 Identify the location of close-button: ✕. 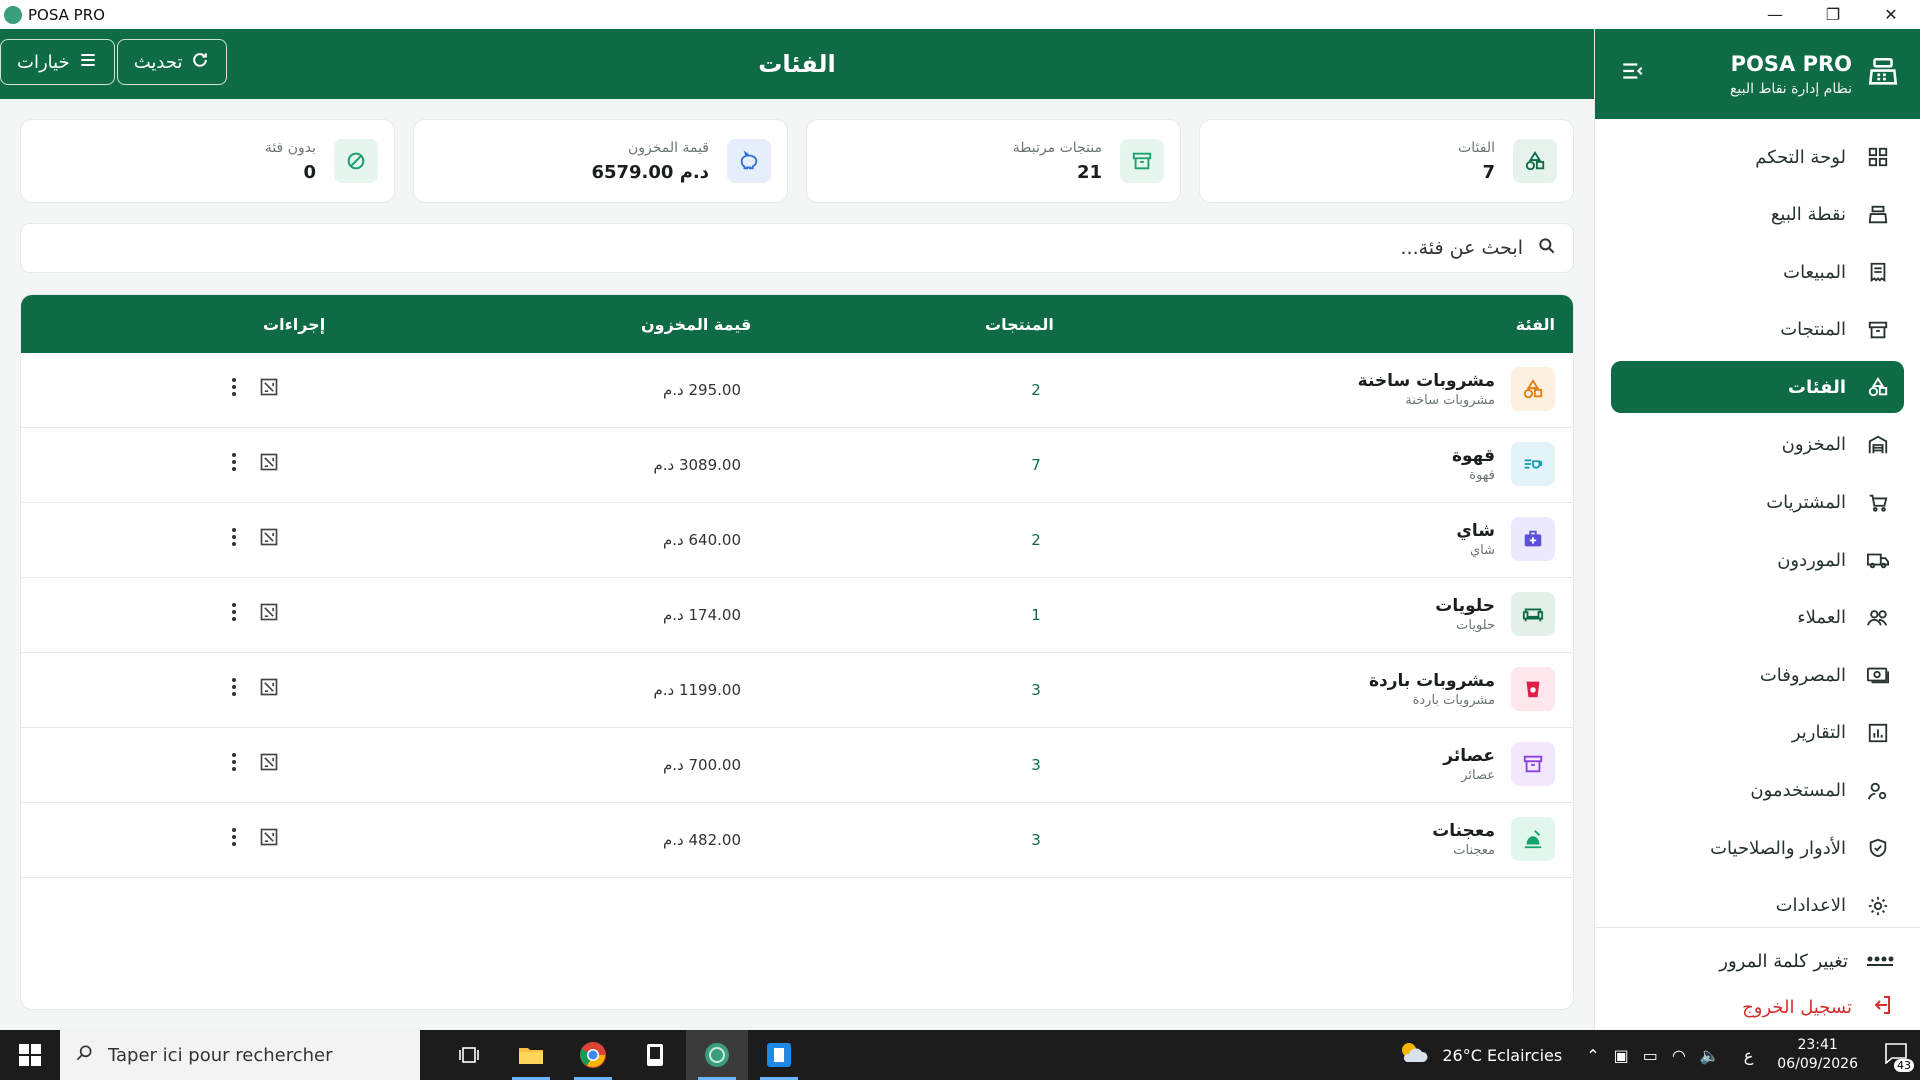
(1891, 14).